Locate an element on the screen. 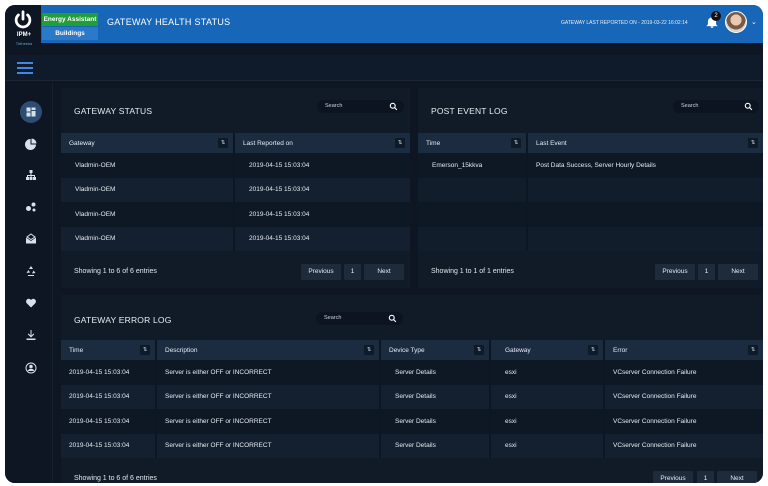 This screenshot has height=486, width=768. analytics-icon is located at coordinates (31, 207).